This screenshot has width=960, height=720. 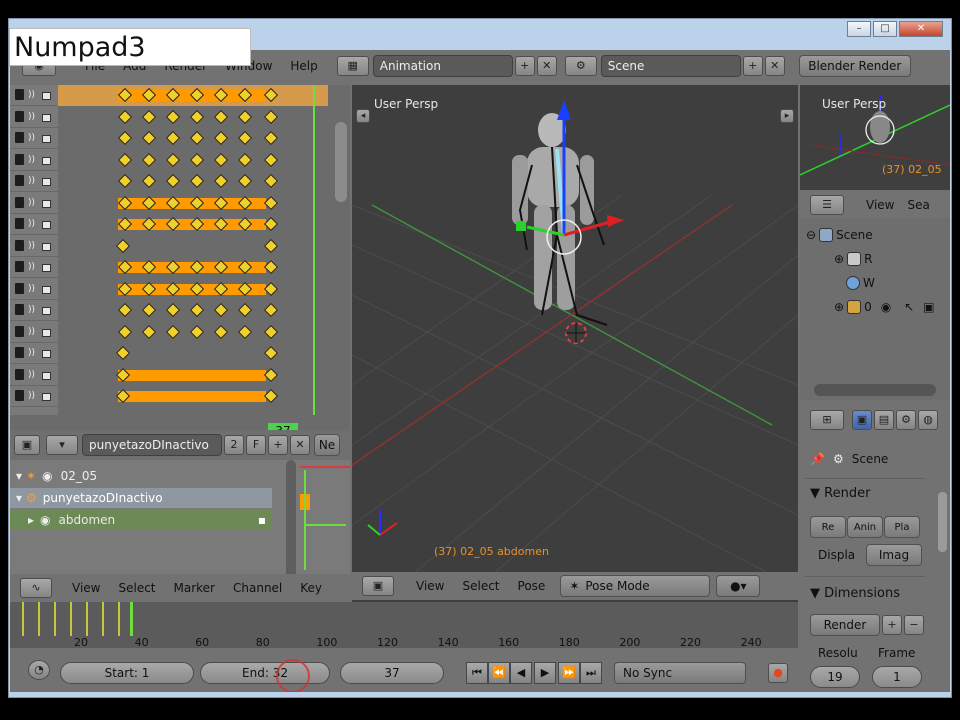 What do you see at coordinates (859, 29) in the screenshot?
I see `minimize-button: –` at bounding box center [859, 29].